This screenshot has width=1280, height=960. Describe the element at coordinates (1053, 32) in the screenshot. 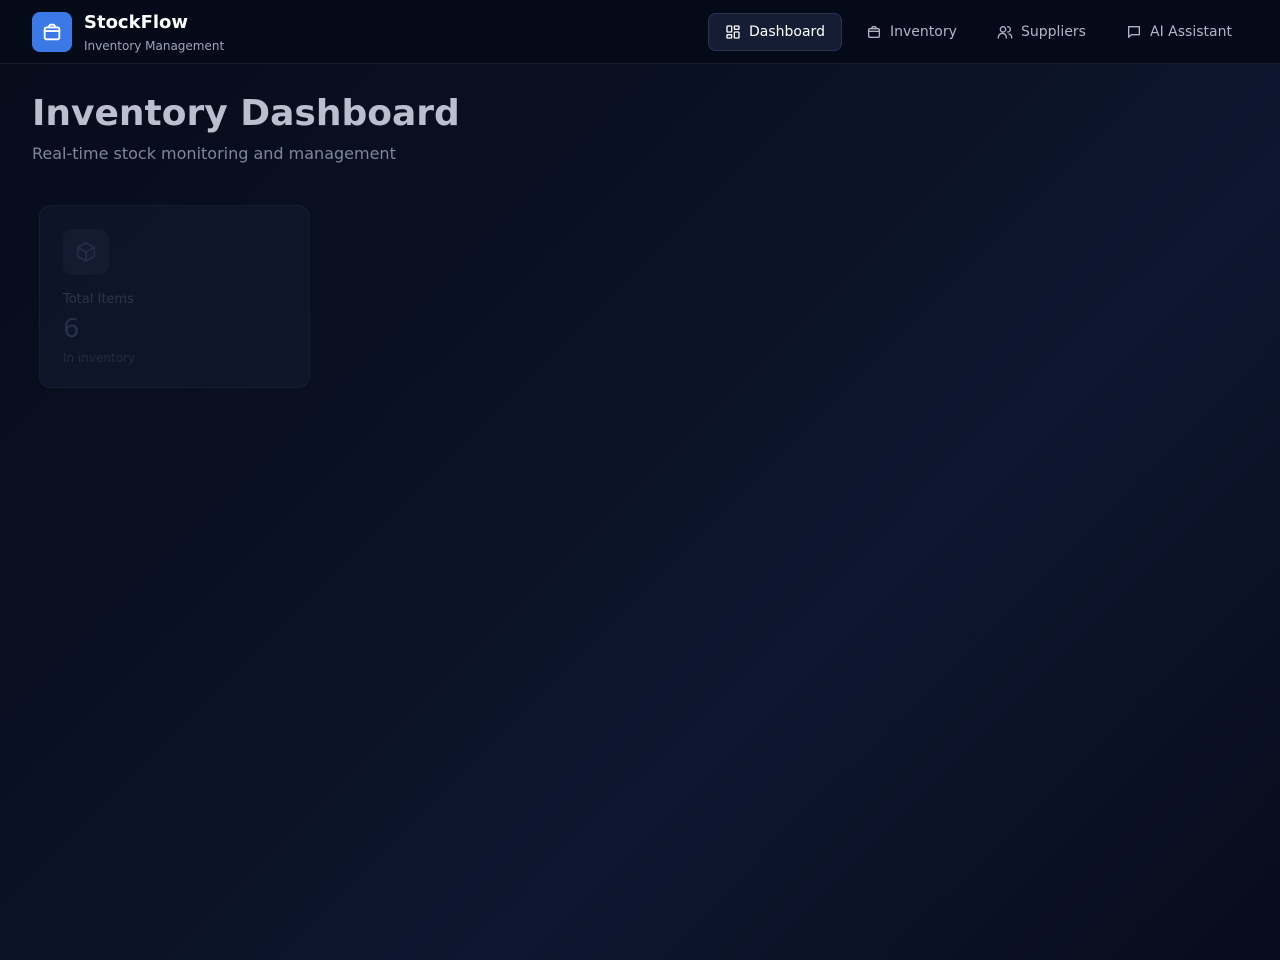

I see `nav-suppliers-label: Suppliers` at that location.